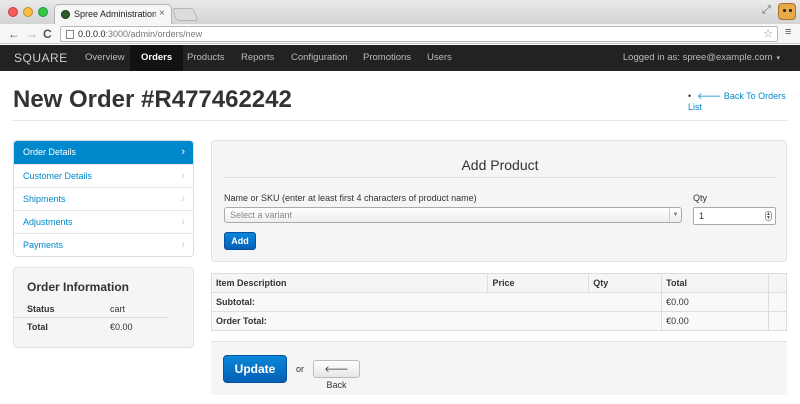 This screenshot has height=404, width=800. I want to click on subtotal-empty-cell, so click(777, 302).